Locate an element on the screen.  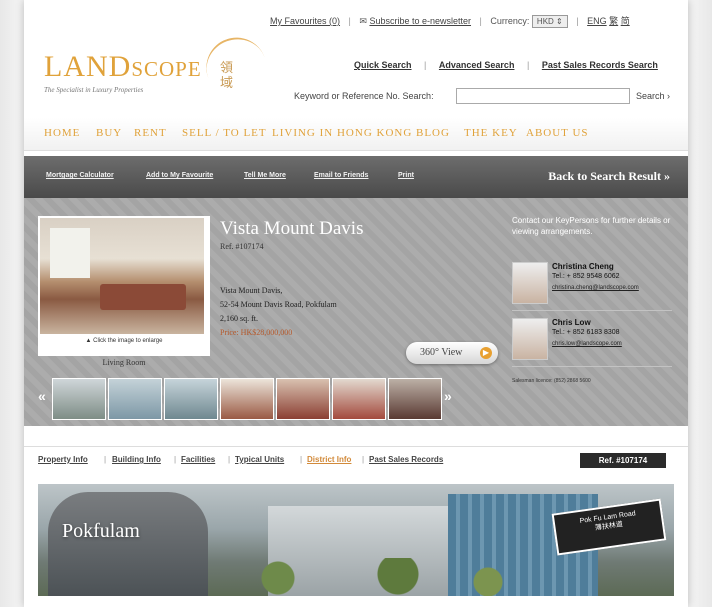
right-shadow is located at coordinates (698, 303).